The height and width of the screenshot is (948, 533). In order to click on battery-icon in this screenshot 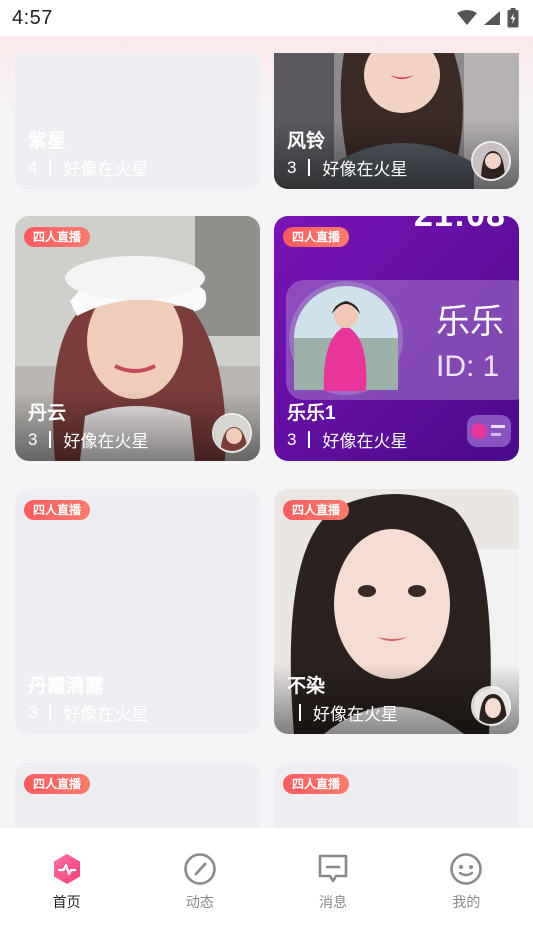, I will do `click(513, 18)`.